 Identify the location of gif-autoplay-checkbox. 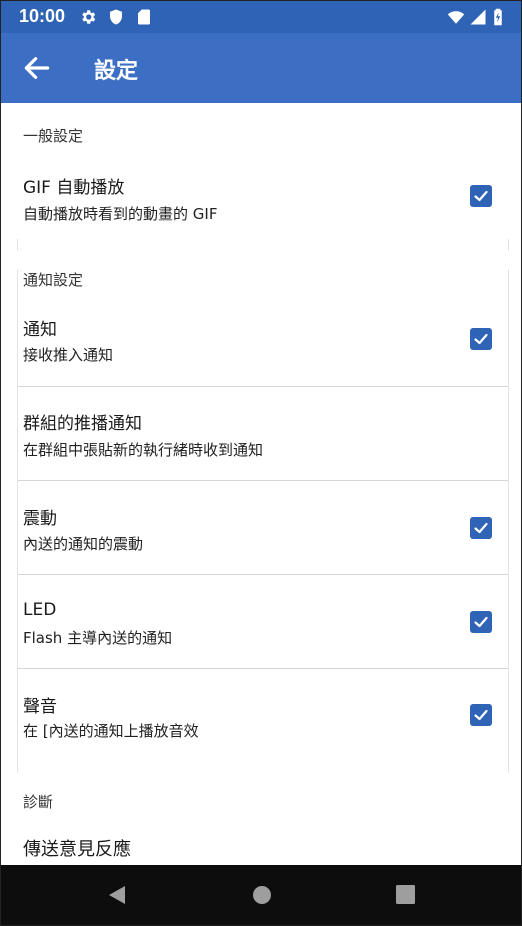
(481, 196).